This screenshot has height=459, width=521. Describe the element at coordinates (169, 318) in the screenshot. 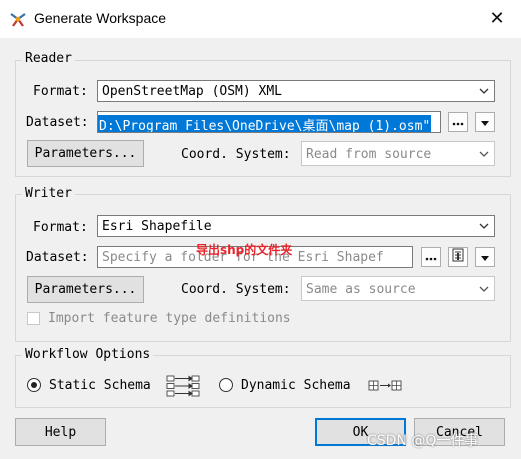

I see `import-feature-types-label: Import feature type definitions` at that location.